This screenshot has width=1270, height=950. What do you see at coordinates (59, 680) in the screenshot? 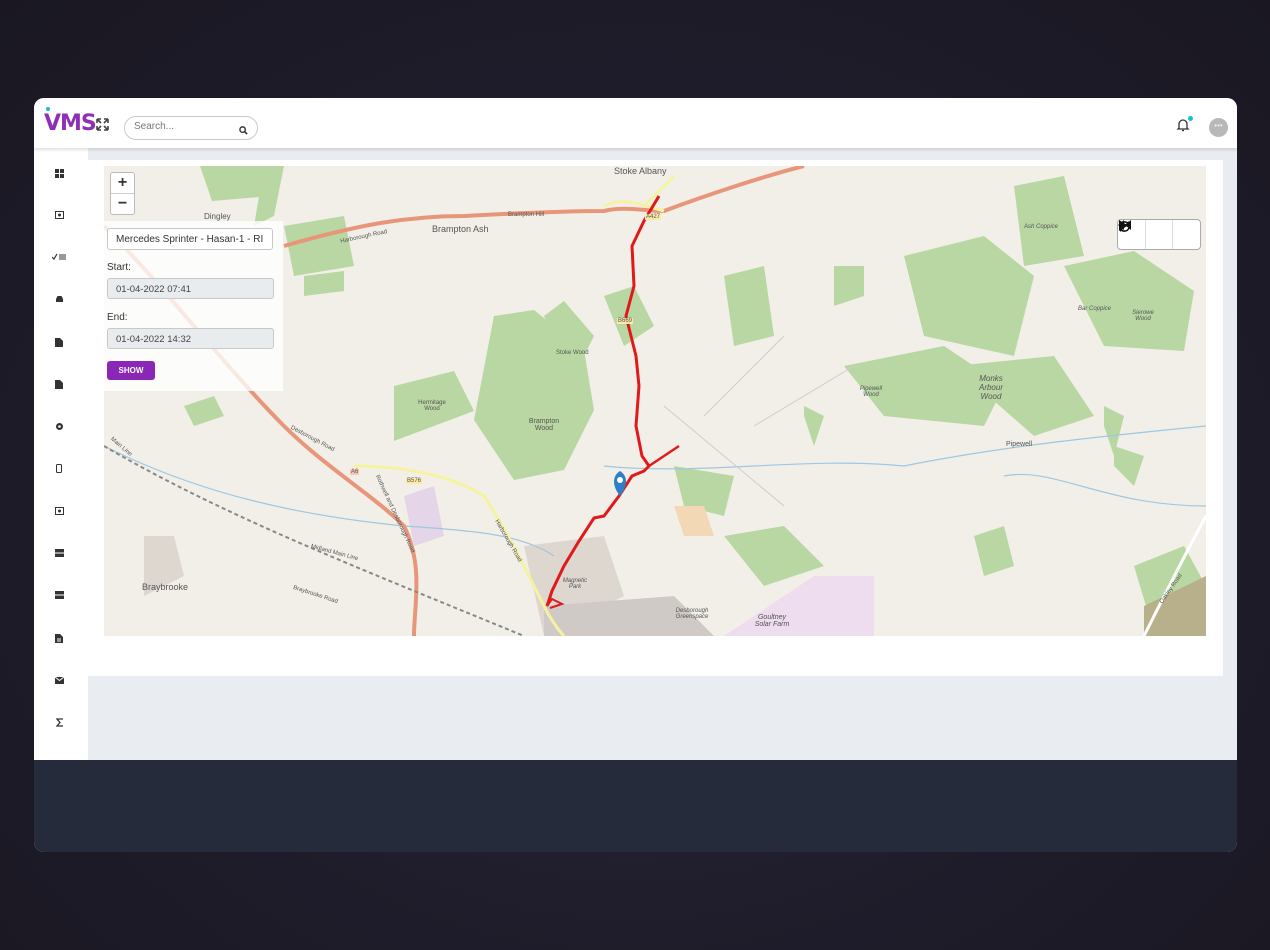
I see `mail-icon` at bounding box center [59, 680].